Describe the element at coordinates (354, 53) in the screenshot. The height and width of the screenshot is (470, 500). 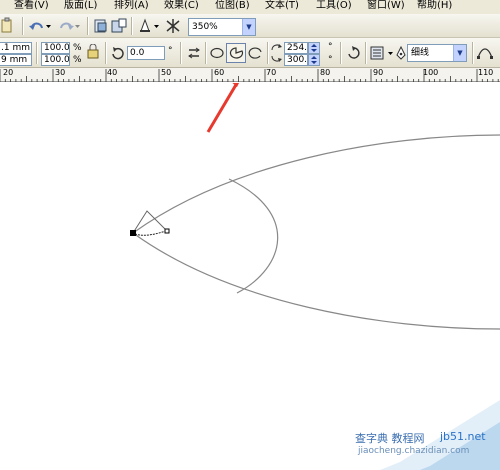
I see `direction-icon` at that location.